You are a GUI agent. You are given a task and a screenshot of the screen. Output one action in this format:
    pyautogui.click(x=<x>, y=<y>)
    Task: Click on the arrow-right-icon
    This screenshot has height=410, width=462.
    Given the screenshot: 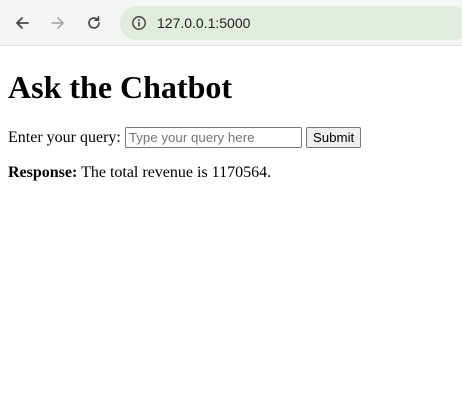 What is the action you would take?
    pyautogui.click(x=57, y=23)
    